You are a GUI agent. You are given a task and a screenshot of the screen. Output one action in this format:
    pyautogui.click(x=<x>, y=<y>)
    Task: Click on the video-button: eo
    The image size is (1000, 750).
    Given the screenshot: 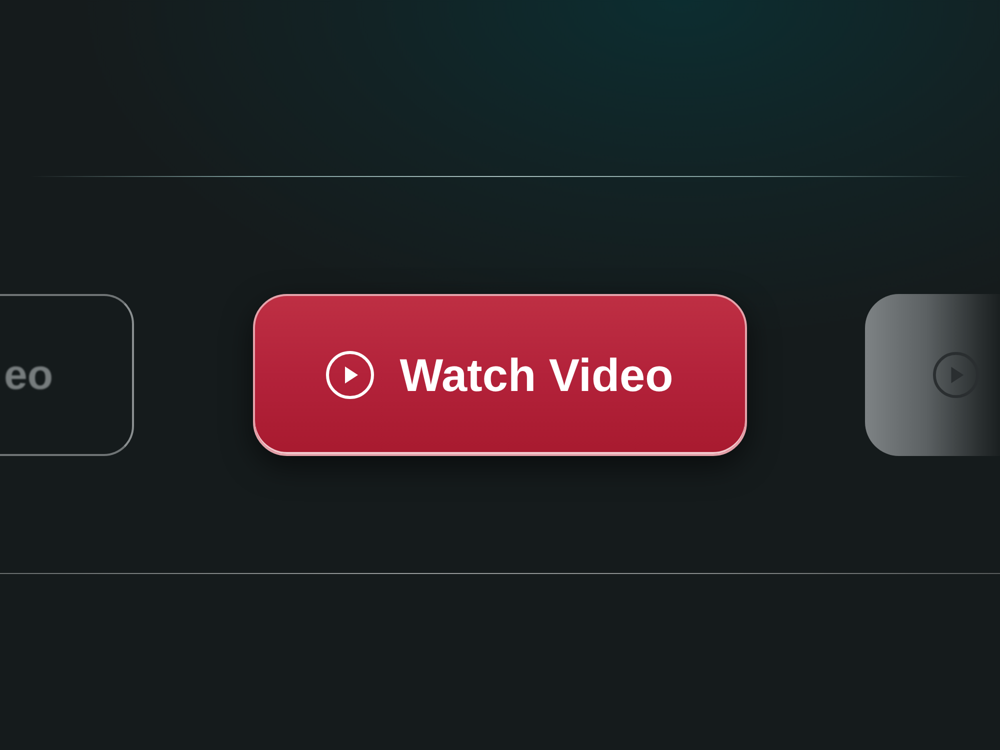 What is the action you would take?
    pyautogui.click(x=67, y=375)
    